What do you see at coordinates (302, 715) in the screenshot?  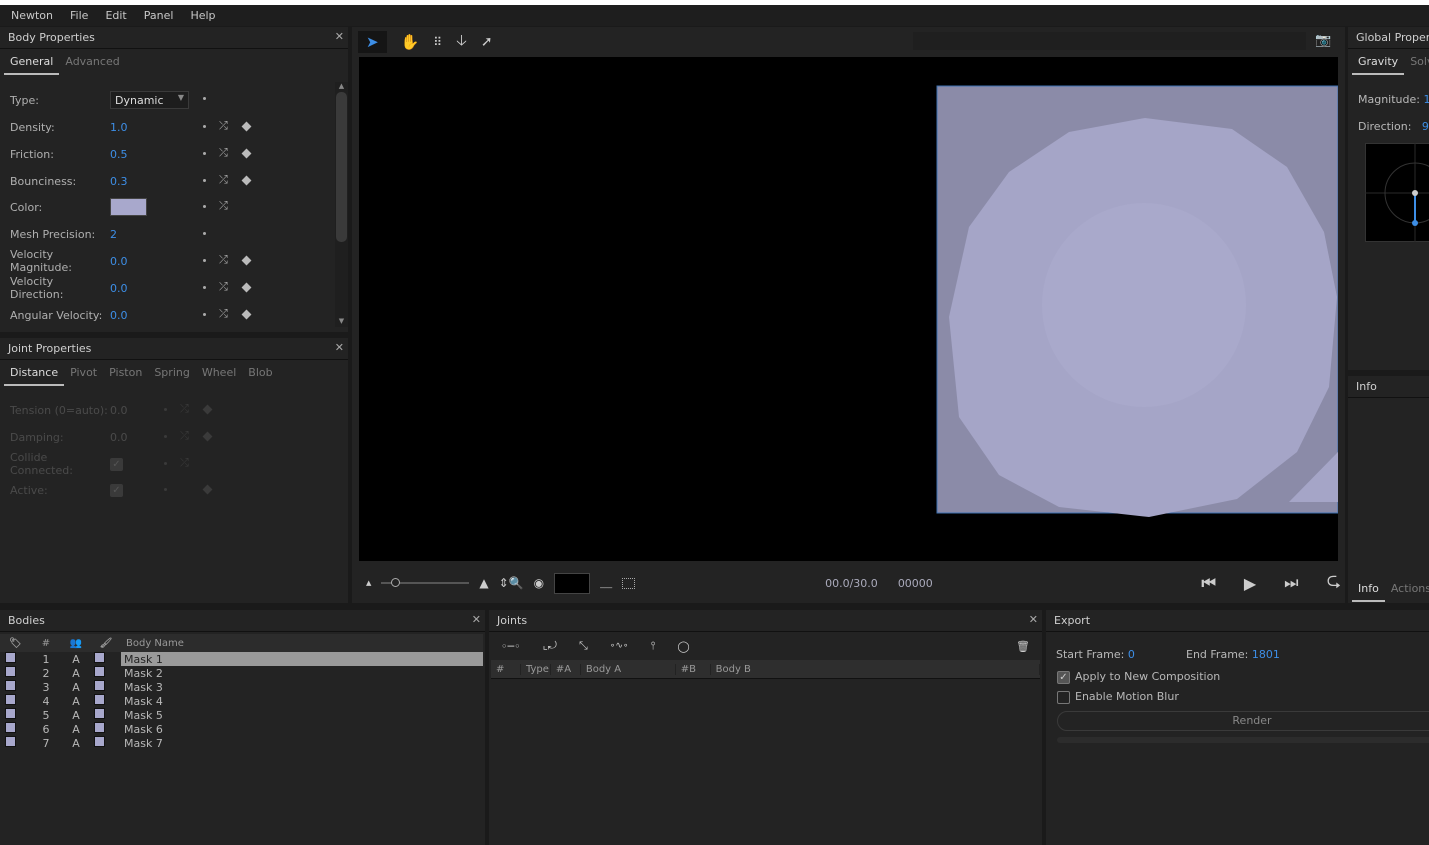 I see `body-name: Mask 5` at bounding box center [302, 715].